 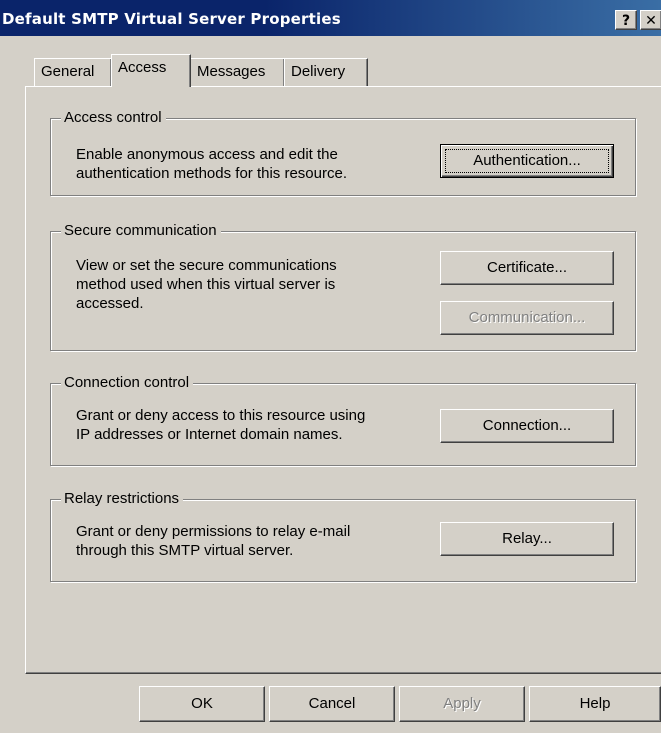 What do you see at coordinates (185, 550) in the screenshot?
I see `relay-restrictions-desc-line: through this SMTP virtual server.` at bounding box center [185, 550].